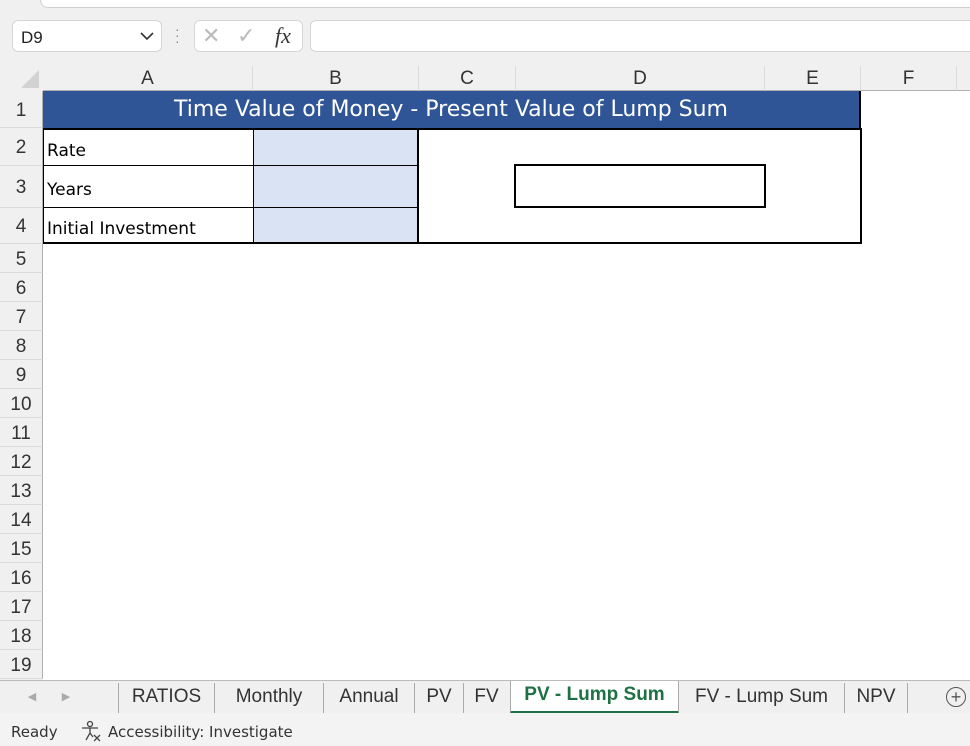 The width and height of the screenshot is (970, 746). I want to click on row-header-7: 7, so click(21, 316).